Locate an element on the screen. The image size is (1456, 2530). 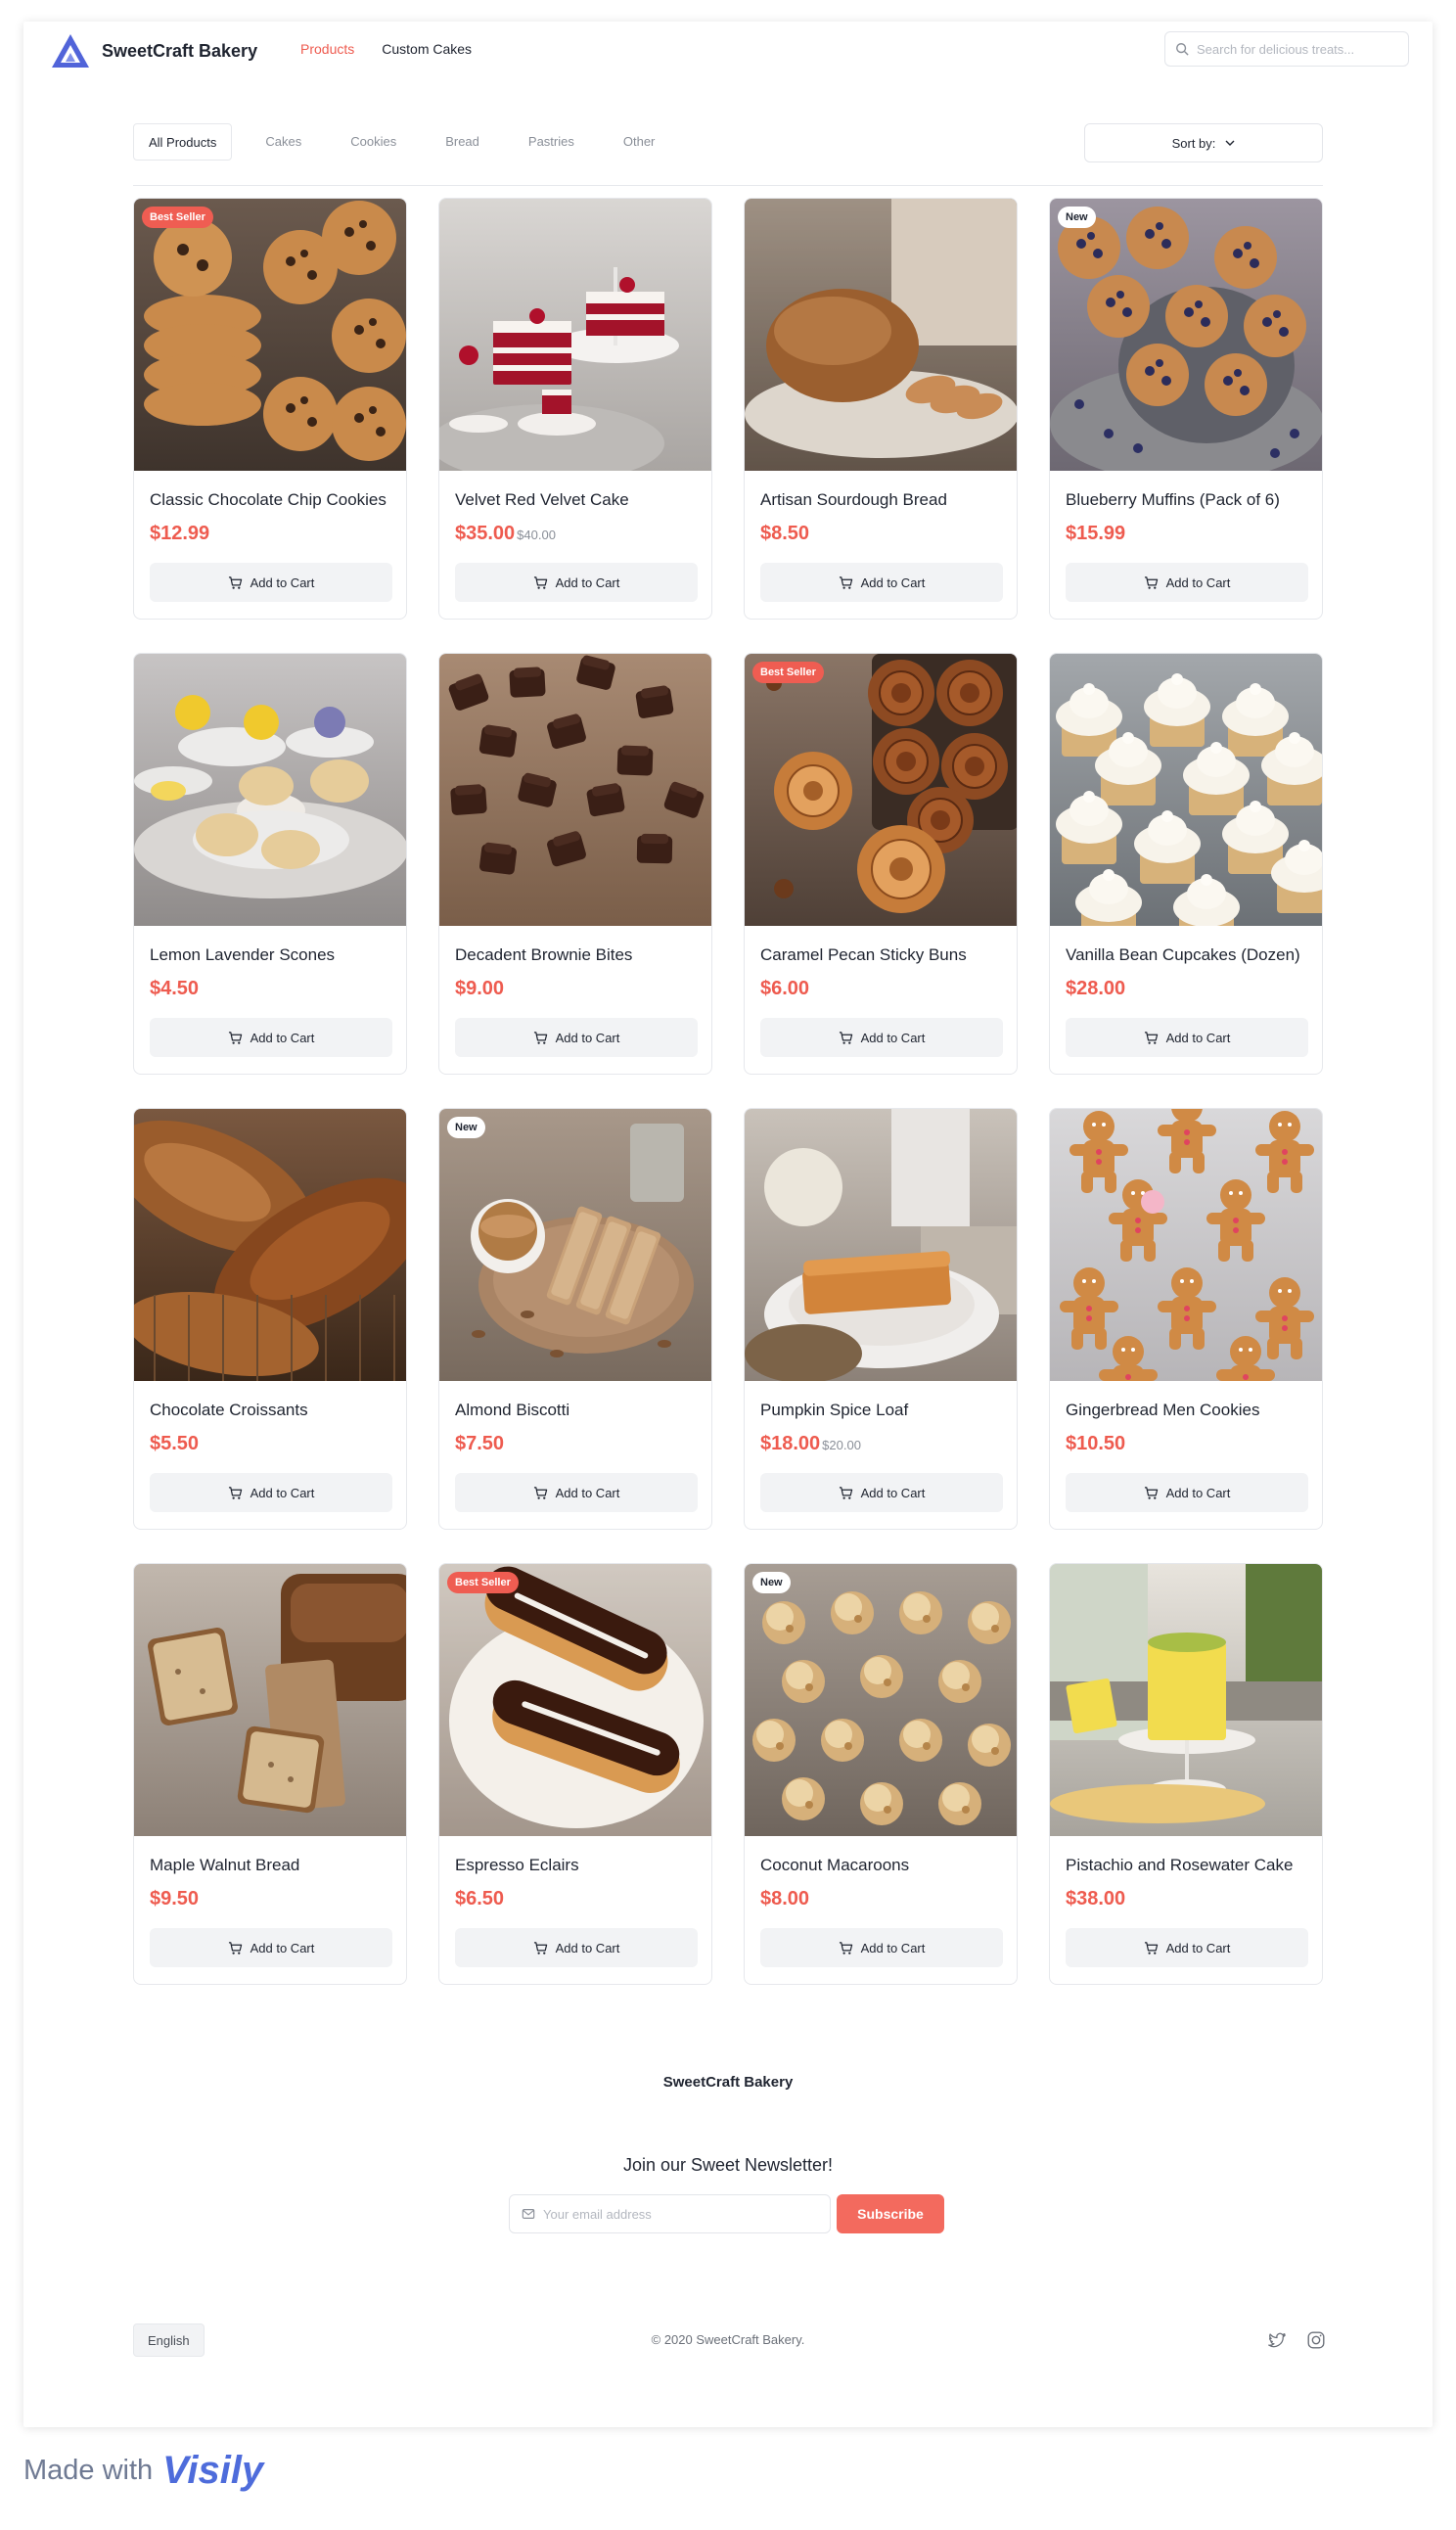
product-name: Lemon Lavender Scones is located at coordinates (271, 955).